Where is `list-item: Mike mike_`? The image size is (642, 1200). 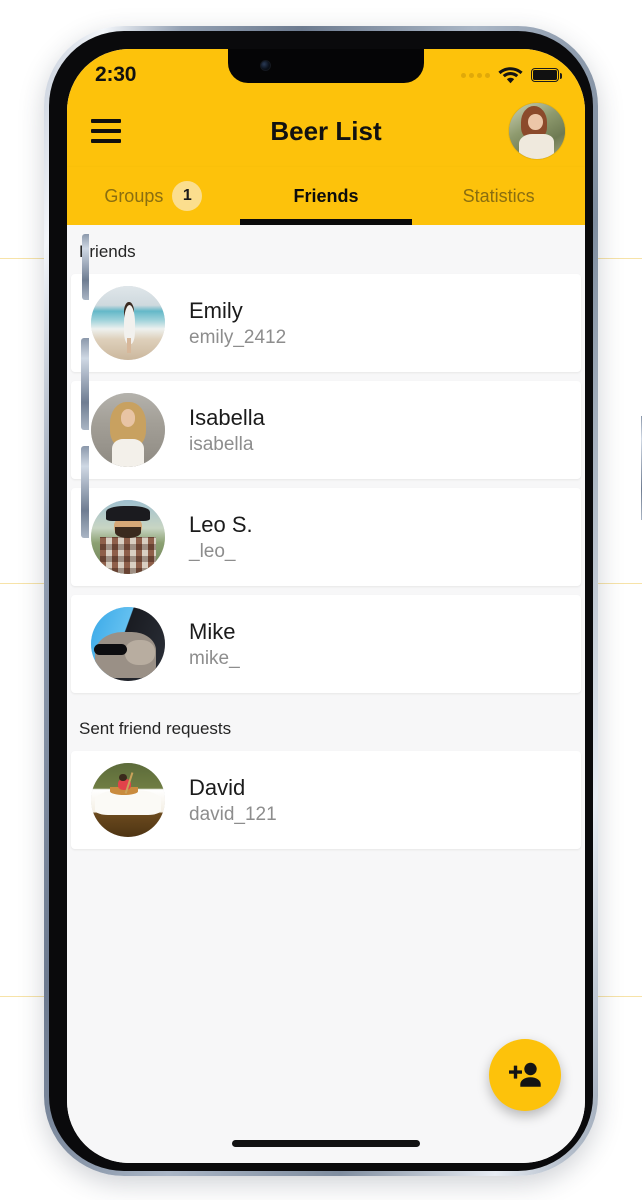 list-item: Mike mike_ is located at coordinates (326, 644).